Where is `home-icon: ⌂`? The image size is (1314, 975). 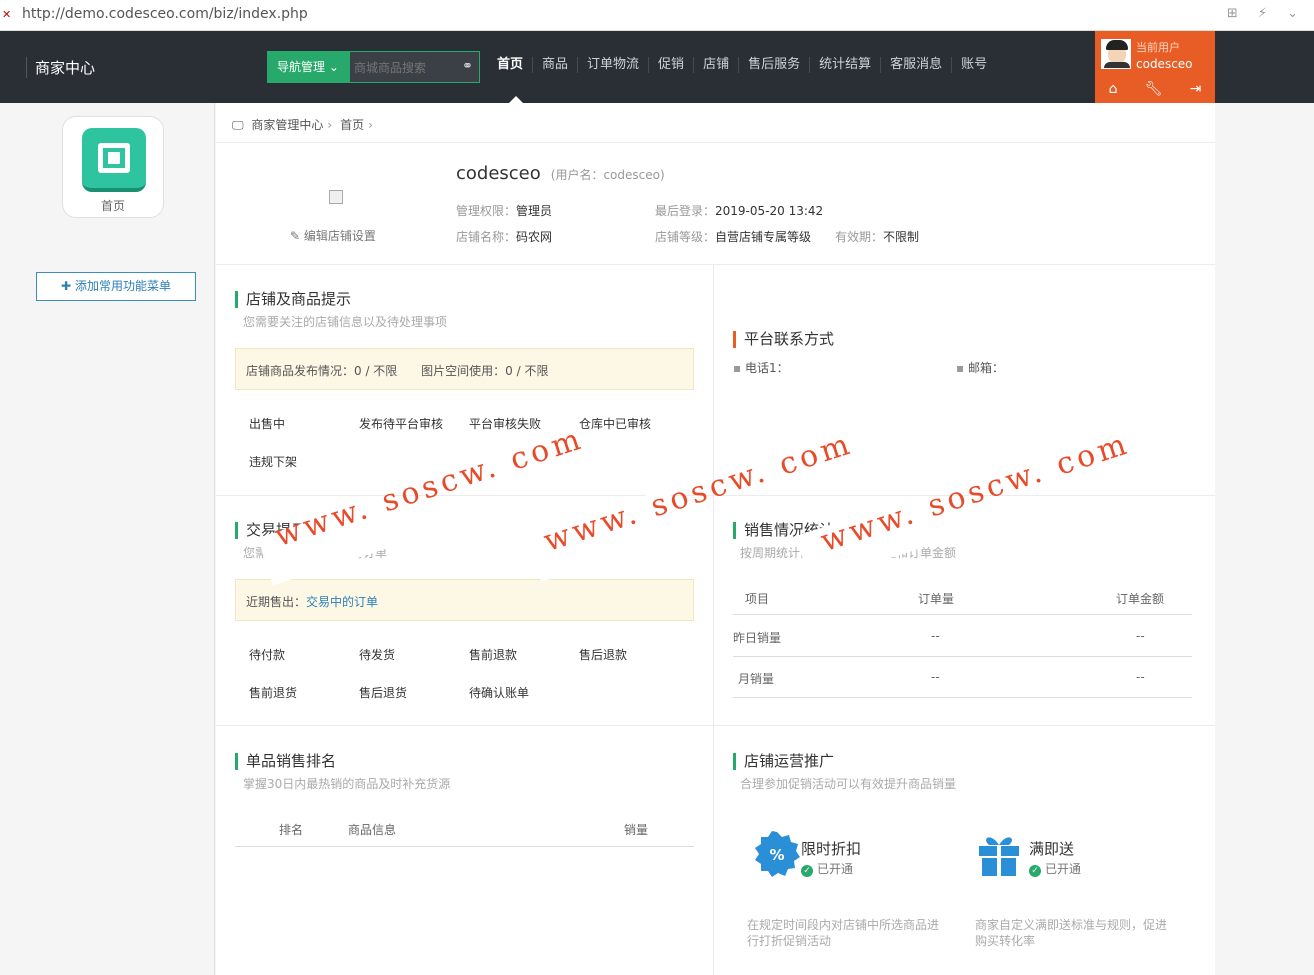
home-icon: ⌂ is located at coordinates (1113, 89).